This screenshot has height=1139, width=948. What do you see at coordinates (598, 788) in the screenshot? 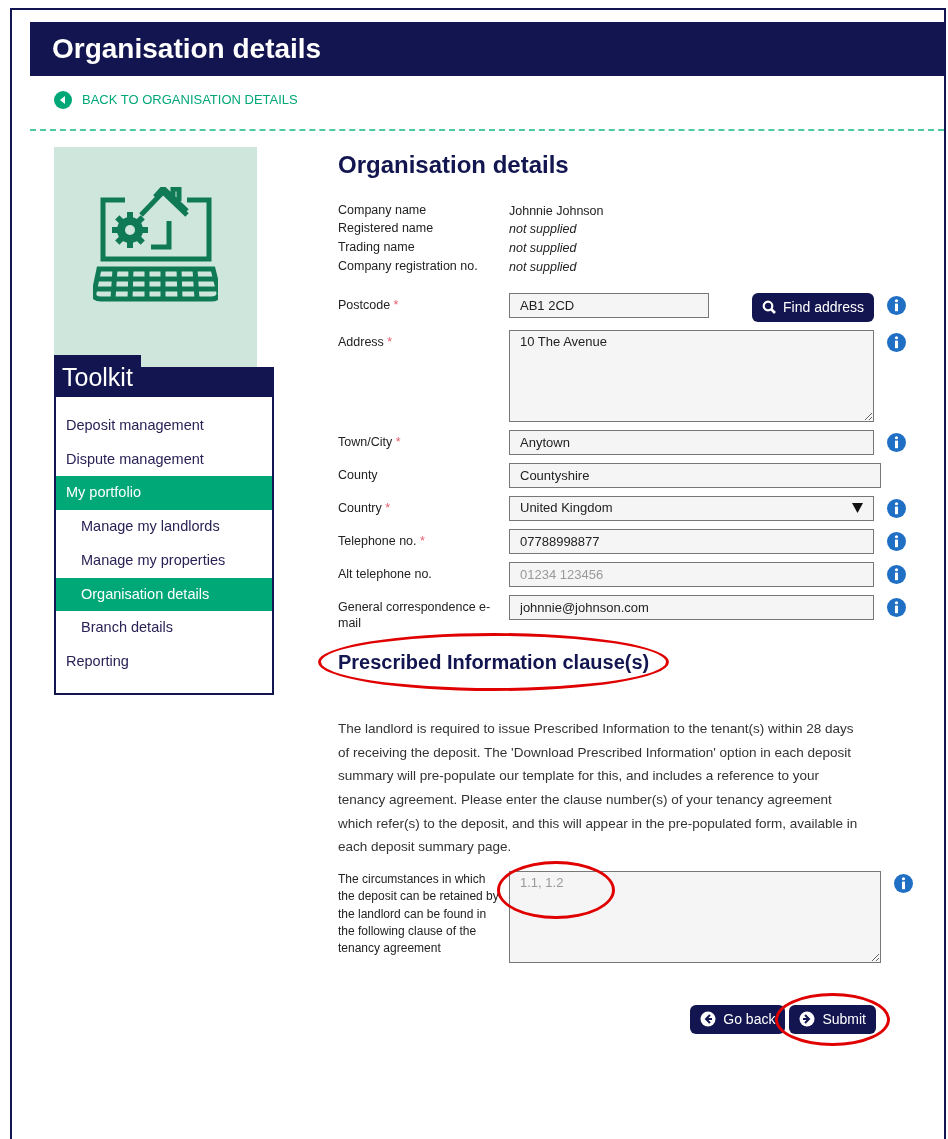
I see `description-text: The landlord is required to issue Prescribed Information to the tenant(s) within 28 days of receiving the deposit. The 'Download Prescribed Information' option in each deposit summary will pre-populate our template for this, and includes a reference to your tenancy agreement. Please enter the clause number(s) of your tenancy agreement which refer(s) to the deposit, and this will appear in the pre-populated form, available in each deposit summary page.` at bounding box center [598, 788].